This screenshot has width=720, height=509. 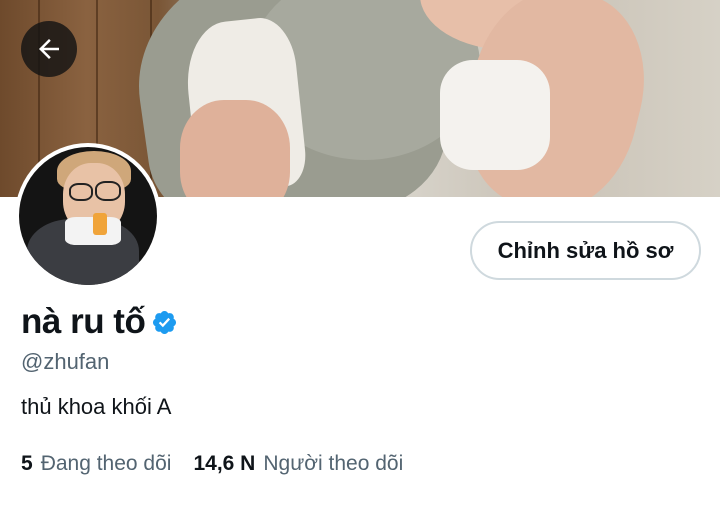 I want to click on followers-stat: 14,6 N Người theo dõi, so click(x=298, y=464).